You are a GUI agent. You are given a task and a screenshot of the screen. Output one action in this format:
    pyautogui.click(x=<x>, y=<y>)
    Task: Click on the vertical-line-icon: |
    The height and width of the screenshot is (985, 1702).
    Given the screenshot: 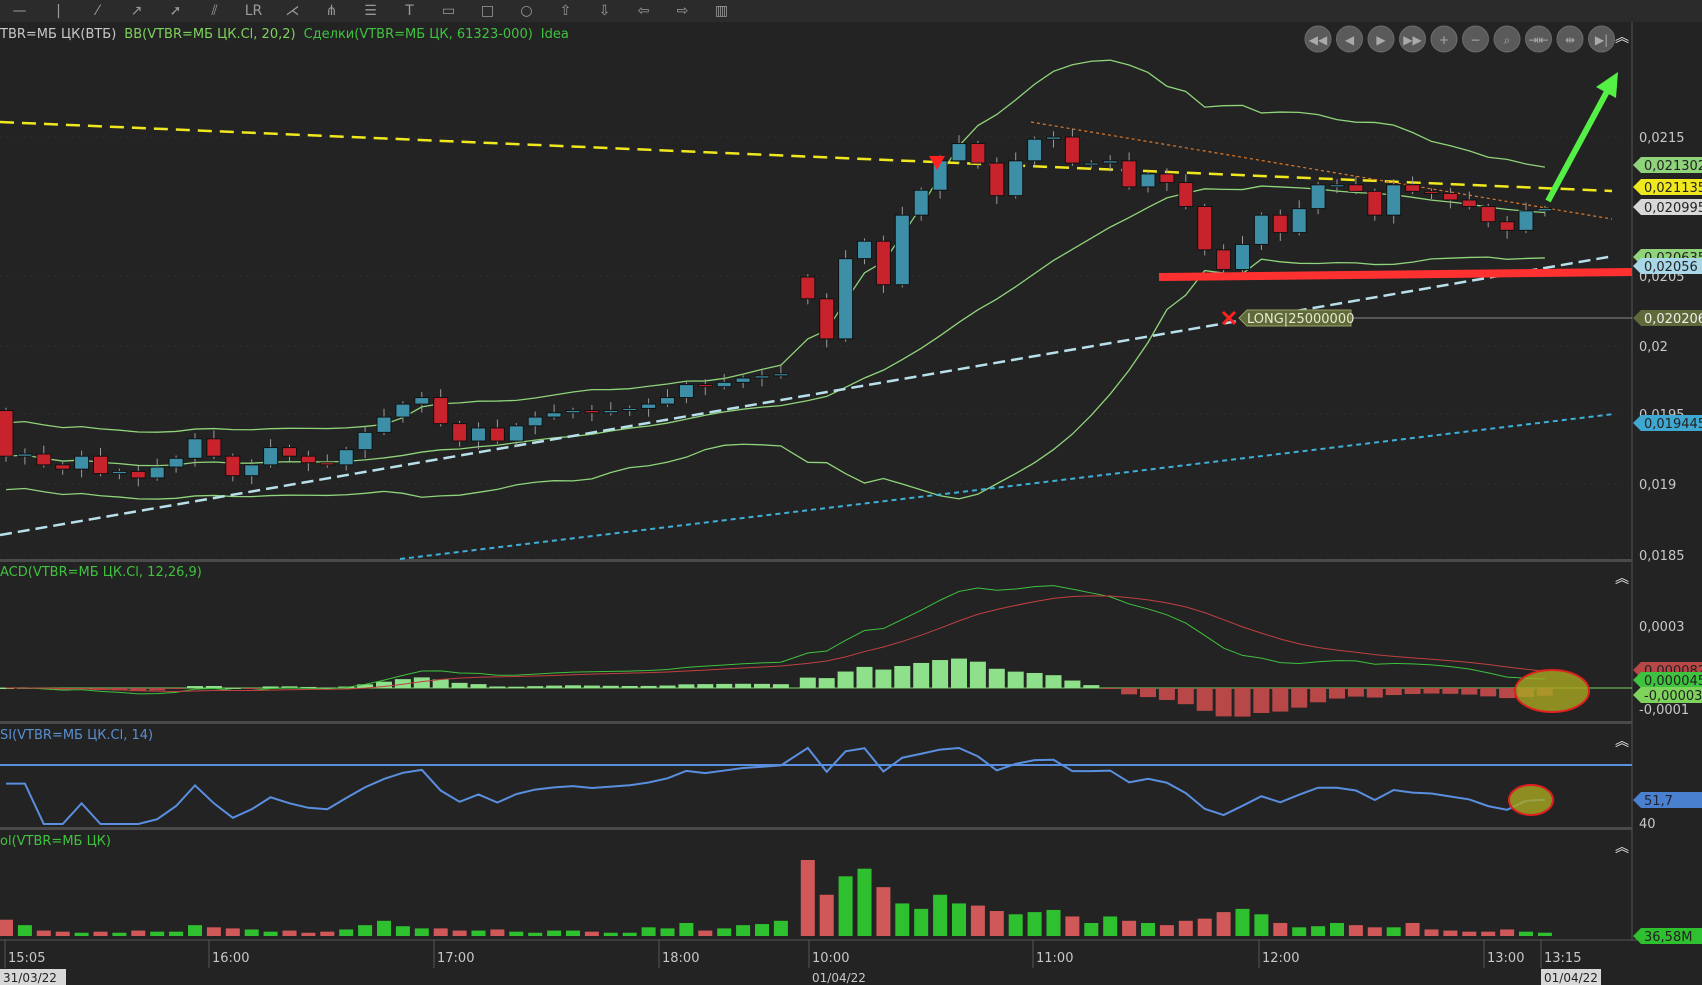 What is the action you would take?
    pyautogui.click(x=58, y=11)
    